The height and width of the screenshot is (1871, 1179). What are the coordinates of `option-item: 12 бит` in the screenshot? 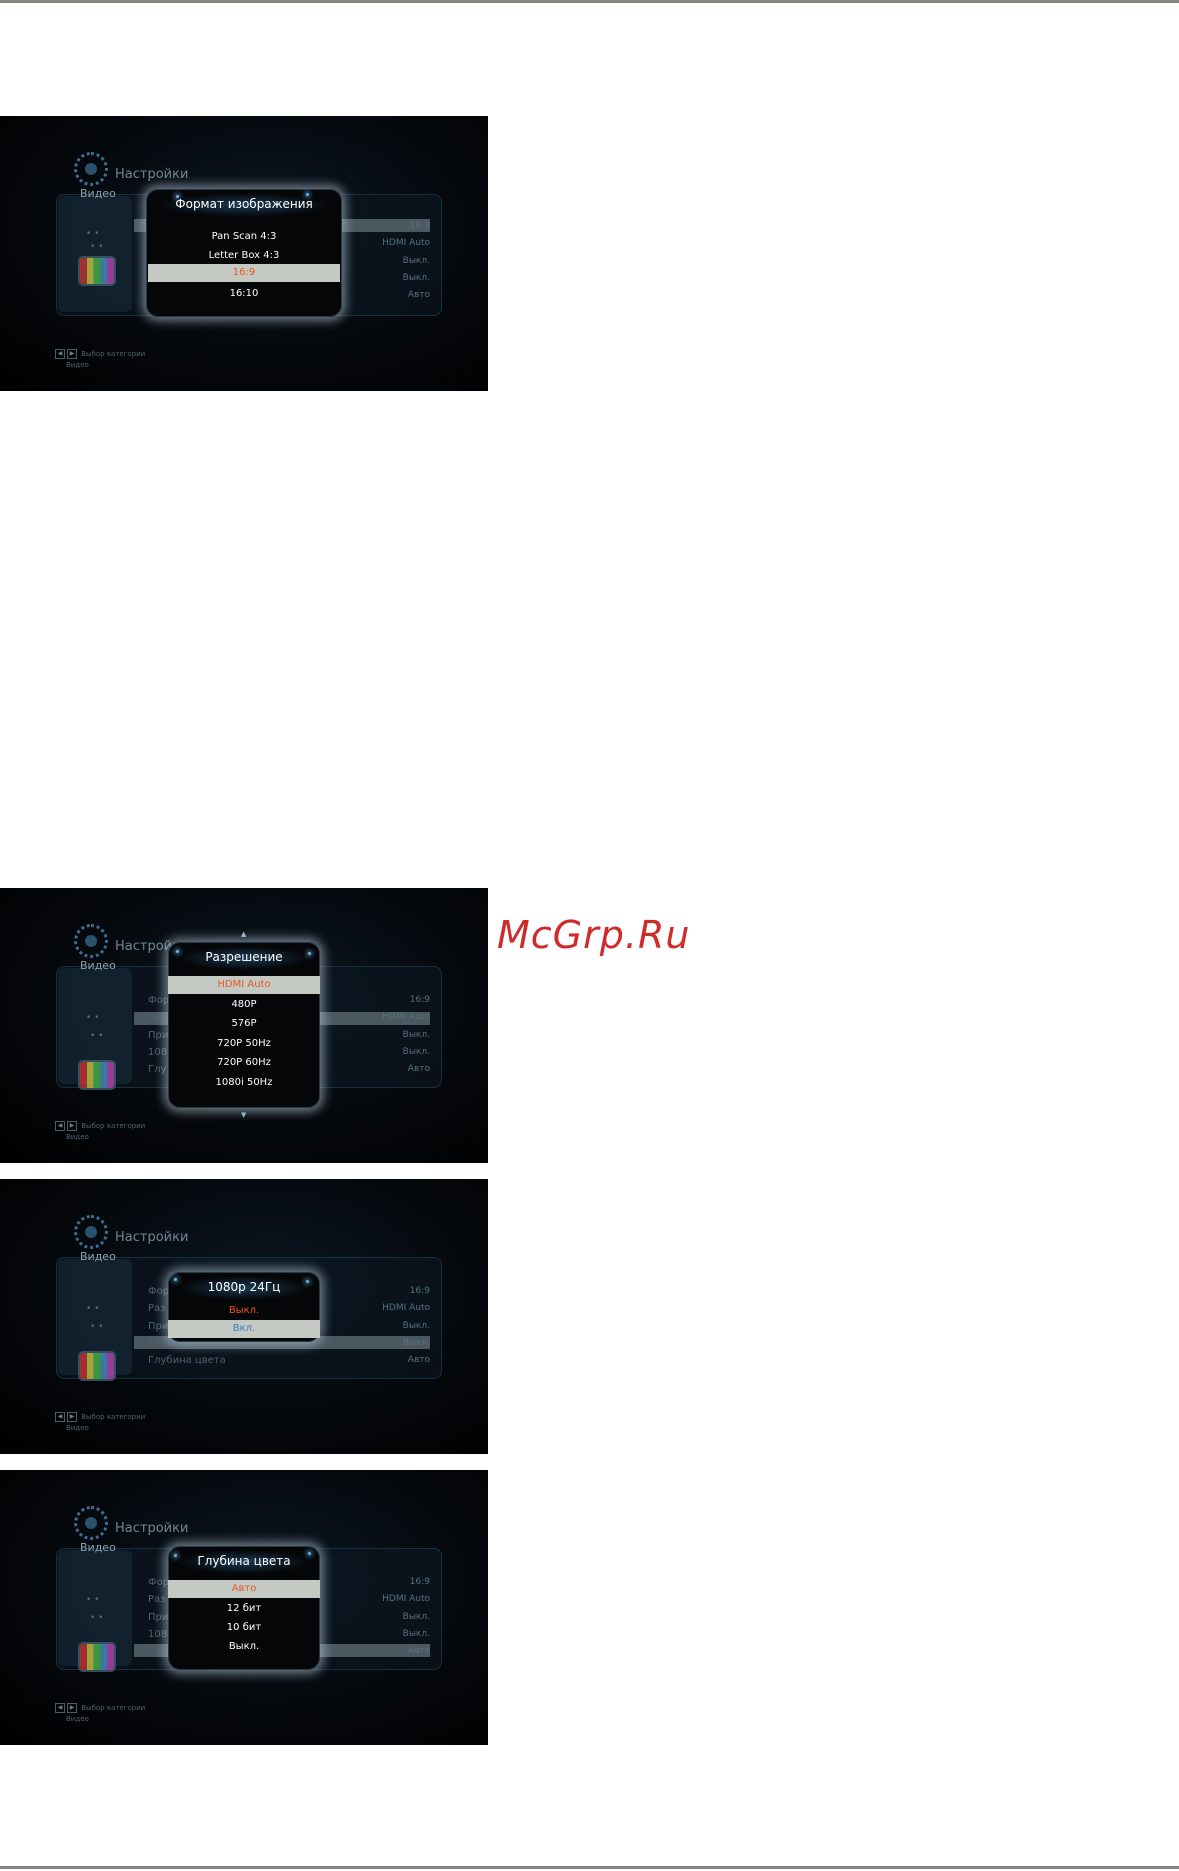 It's located at (244, 1608).